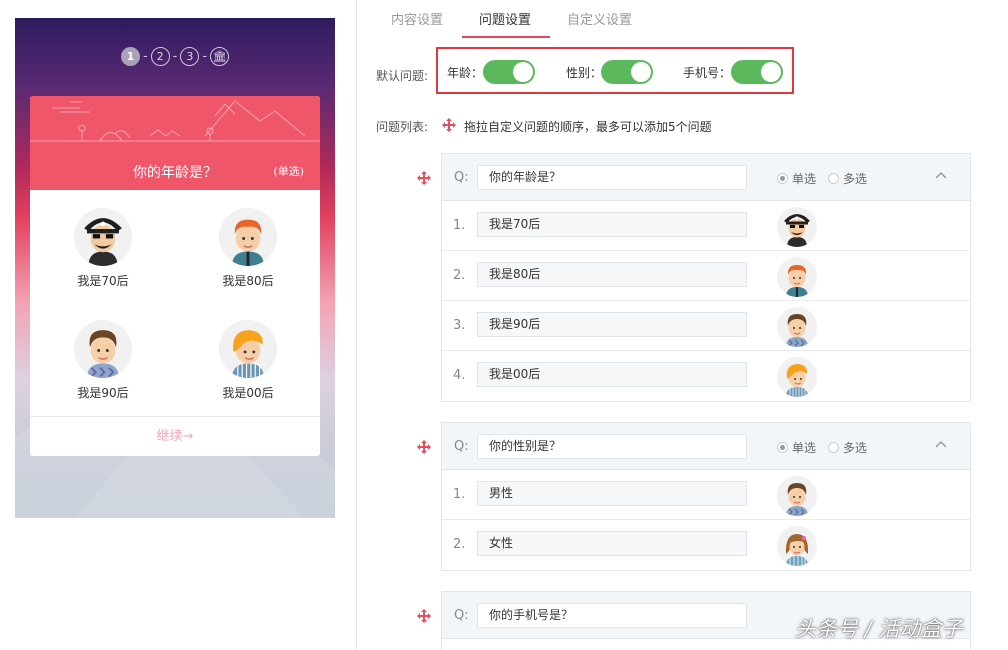 This screenshot has height=650, width=1008. Describe the element at coordinates (449, 125) in the screenshot. I see `move-icon` at that location.